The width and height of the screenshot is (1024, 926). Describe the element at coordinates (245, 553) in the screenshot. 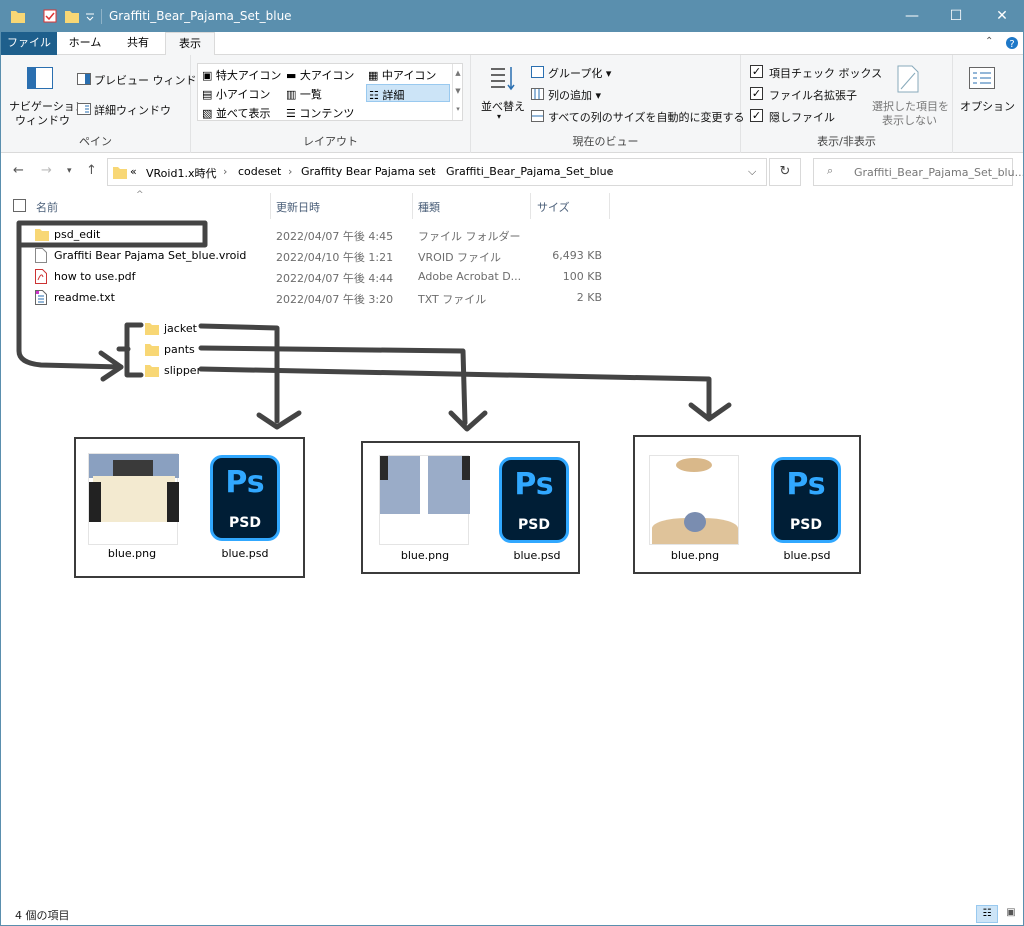

I see `jacket-psd-name: blue.psd` at that location.